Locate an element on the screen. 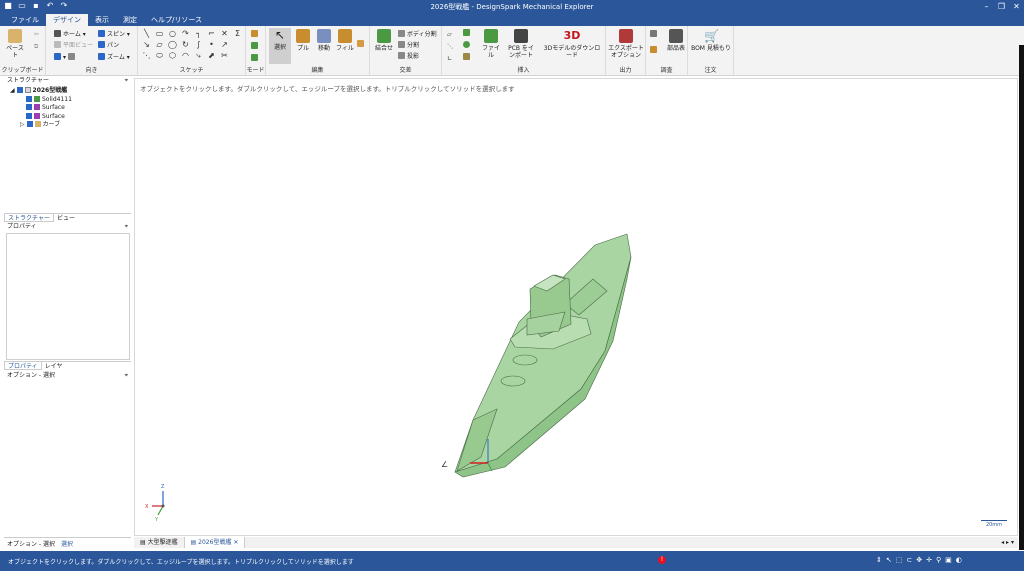  doc-tab: ▤ 大型駆逐艦 is located at coordinates (159, 542).